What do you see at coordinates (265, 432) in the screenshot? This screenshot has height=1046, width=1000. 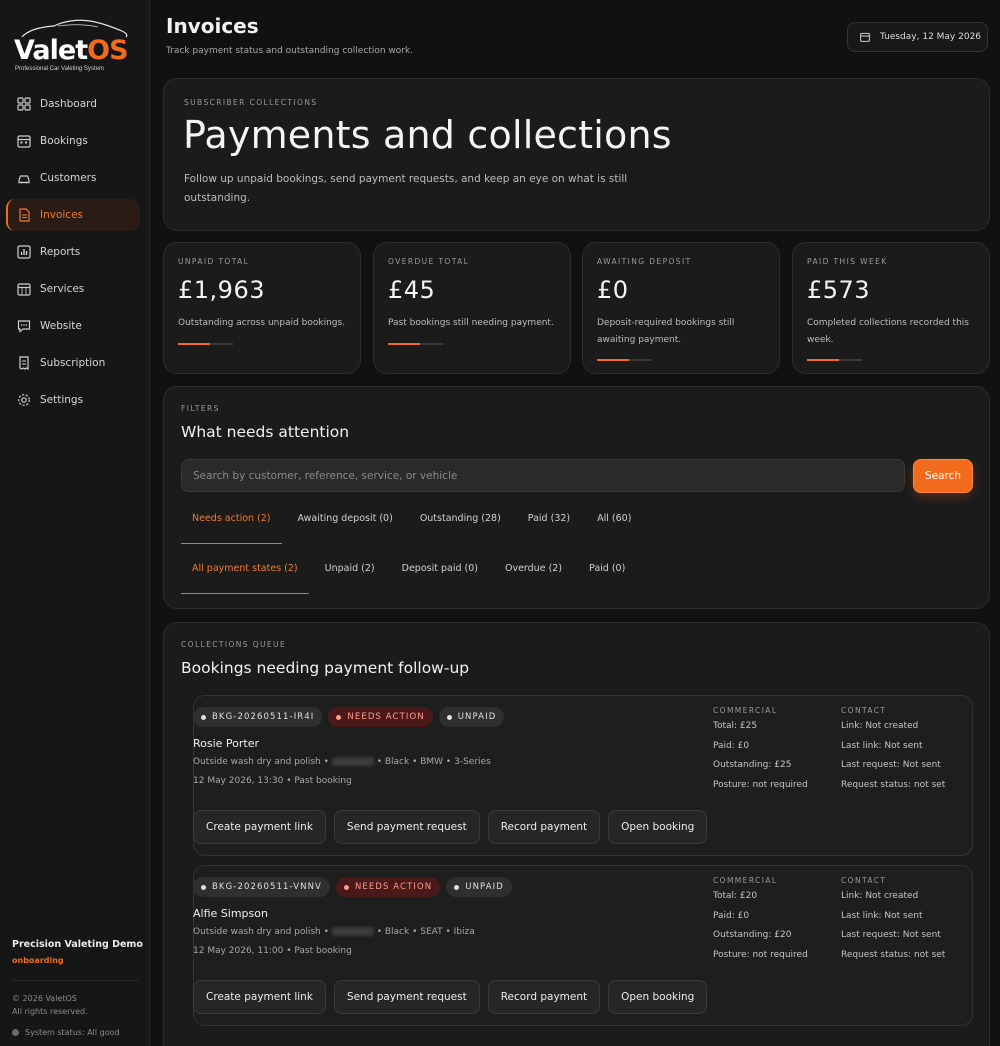 I see `filters-title: What needs attention` at bounding box center [265, 432].